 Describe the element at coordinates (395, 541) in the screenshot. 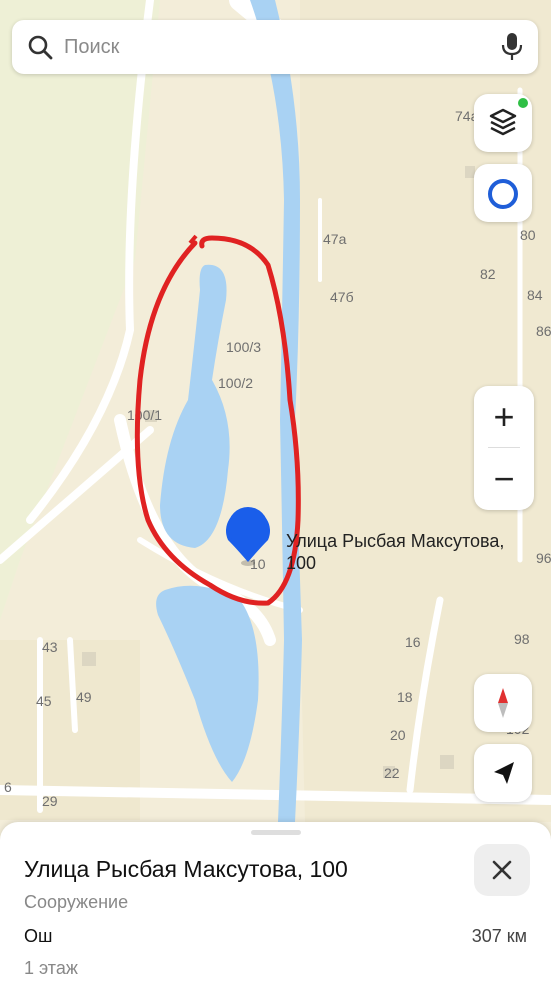

I see `place-label-line1: Улица Рысбая Максутова,` at that location.